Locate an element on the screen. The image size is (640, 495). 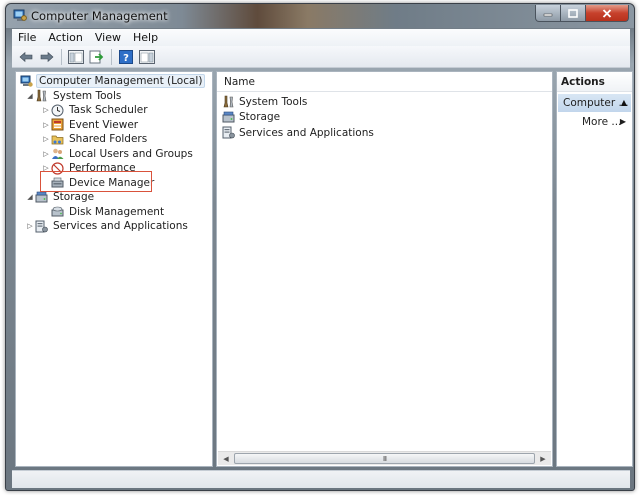
actions-group-computer-management: Computer ... ▲ is located at coordinates (594, 103).